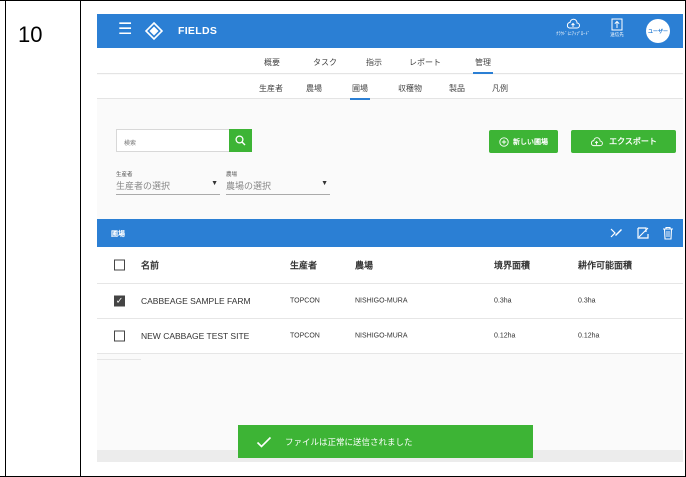  What do you see at coordinates (314, 88) in the screenshot?
I see `tab-farms: 農場` at bounding box center [314, 88].